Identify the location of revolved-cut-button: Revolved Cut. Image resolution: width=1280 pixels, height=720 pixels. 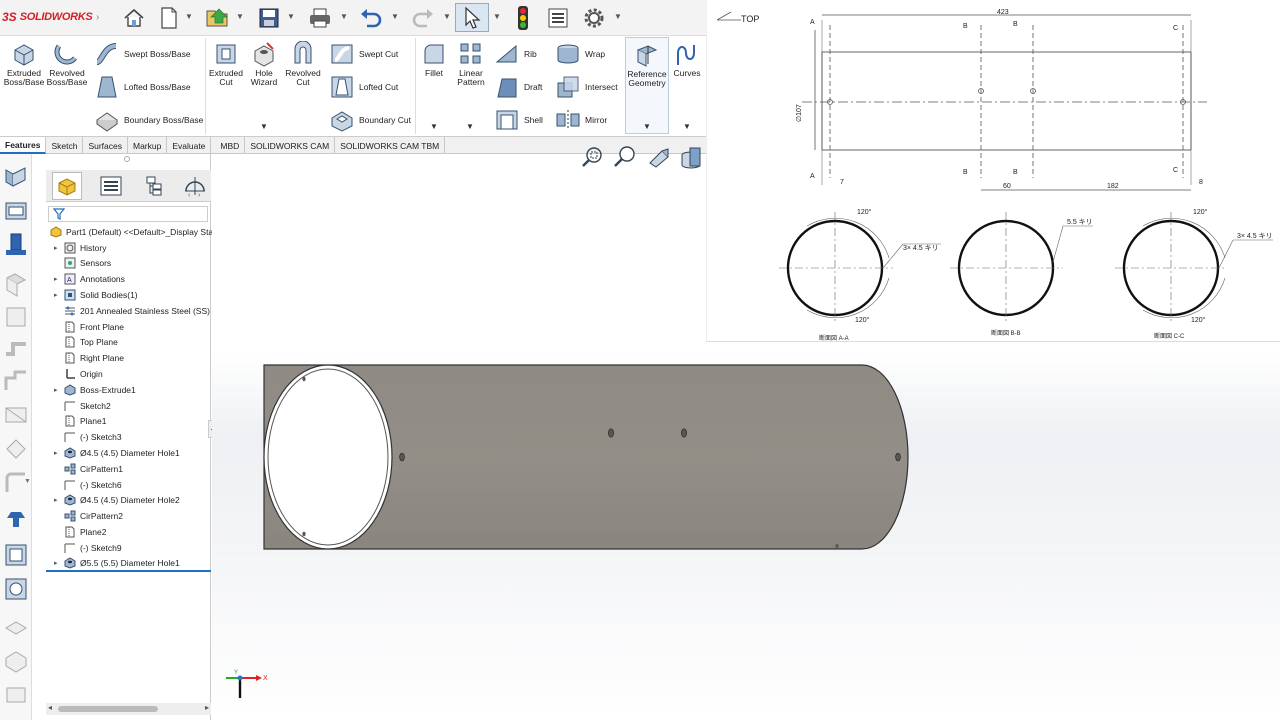
(303, 64).